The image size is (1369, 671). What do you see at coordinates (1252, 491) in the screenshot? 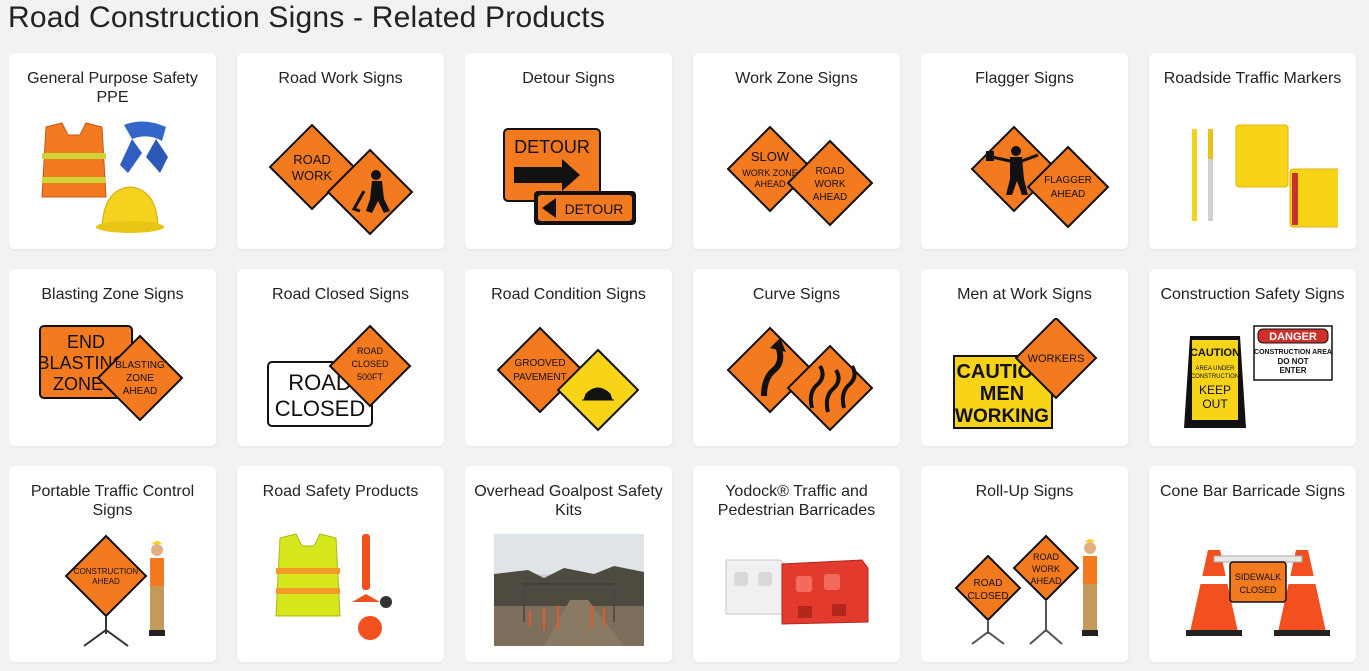
I see `product-title: Cone Bar Barricade Signs` at bounding box center [1252, 491].